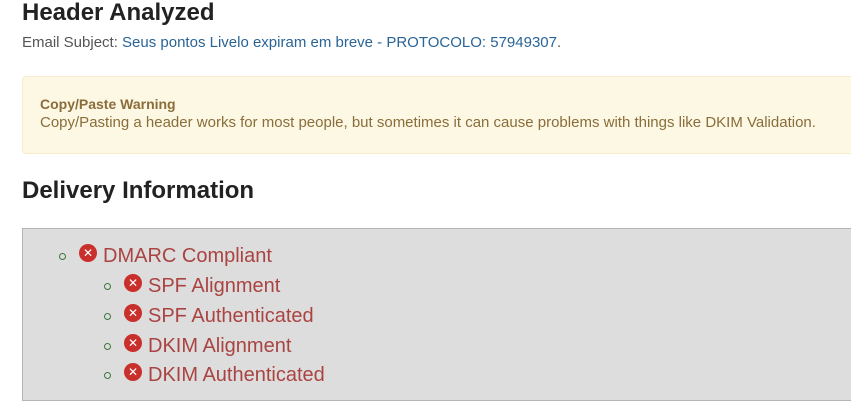  I want to click on dkim-authenticated-item: ✕ DKIM Authenticated, so click(214, 375).